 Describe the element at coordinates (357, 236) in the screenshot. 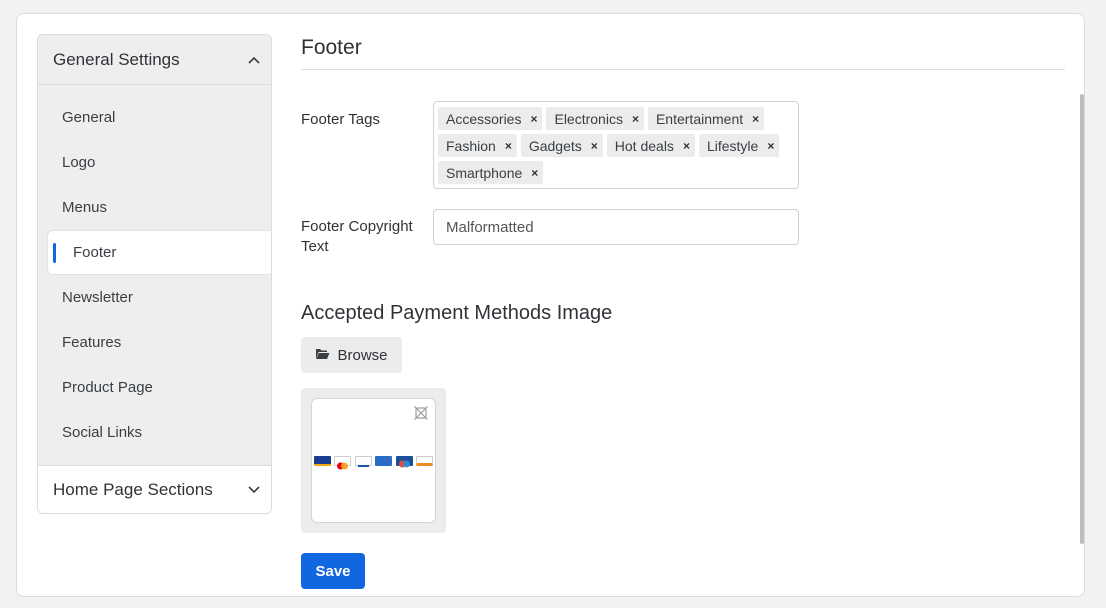

I see `copyright-label: Footer Copyright Text` at that location.